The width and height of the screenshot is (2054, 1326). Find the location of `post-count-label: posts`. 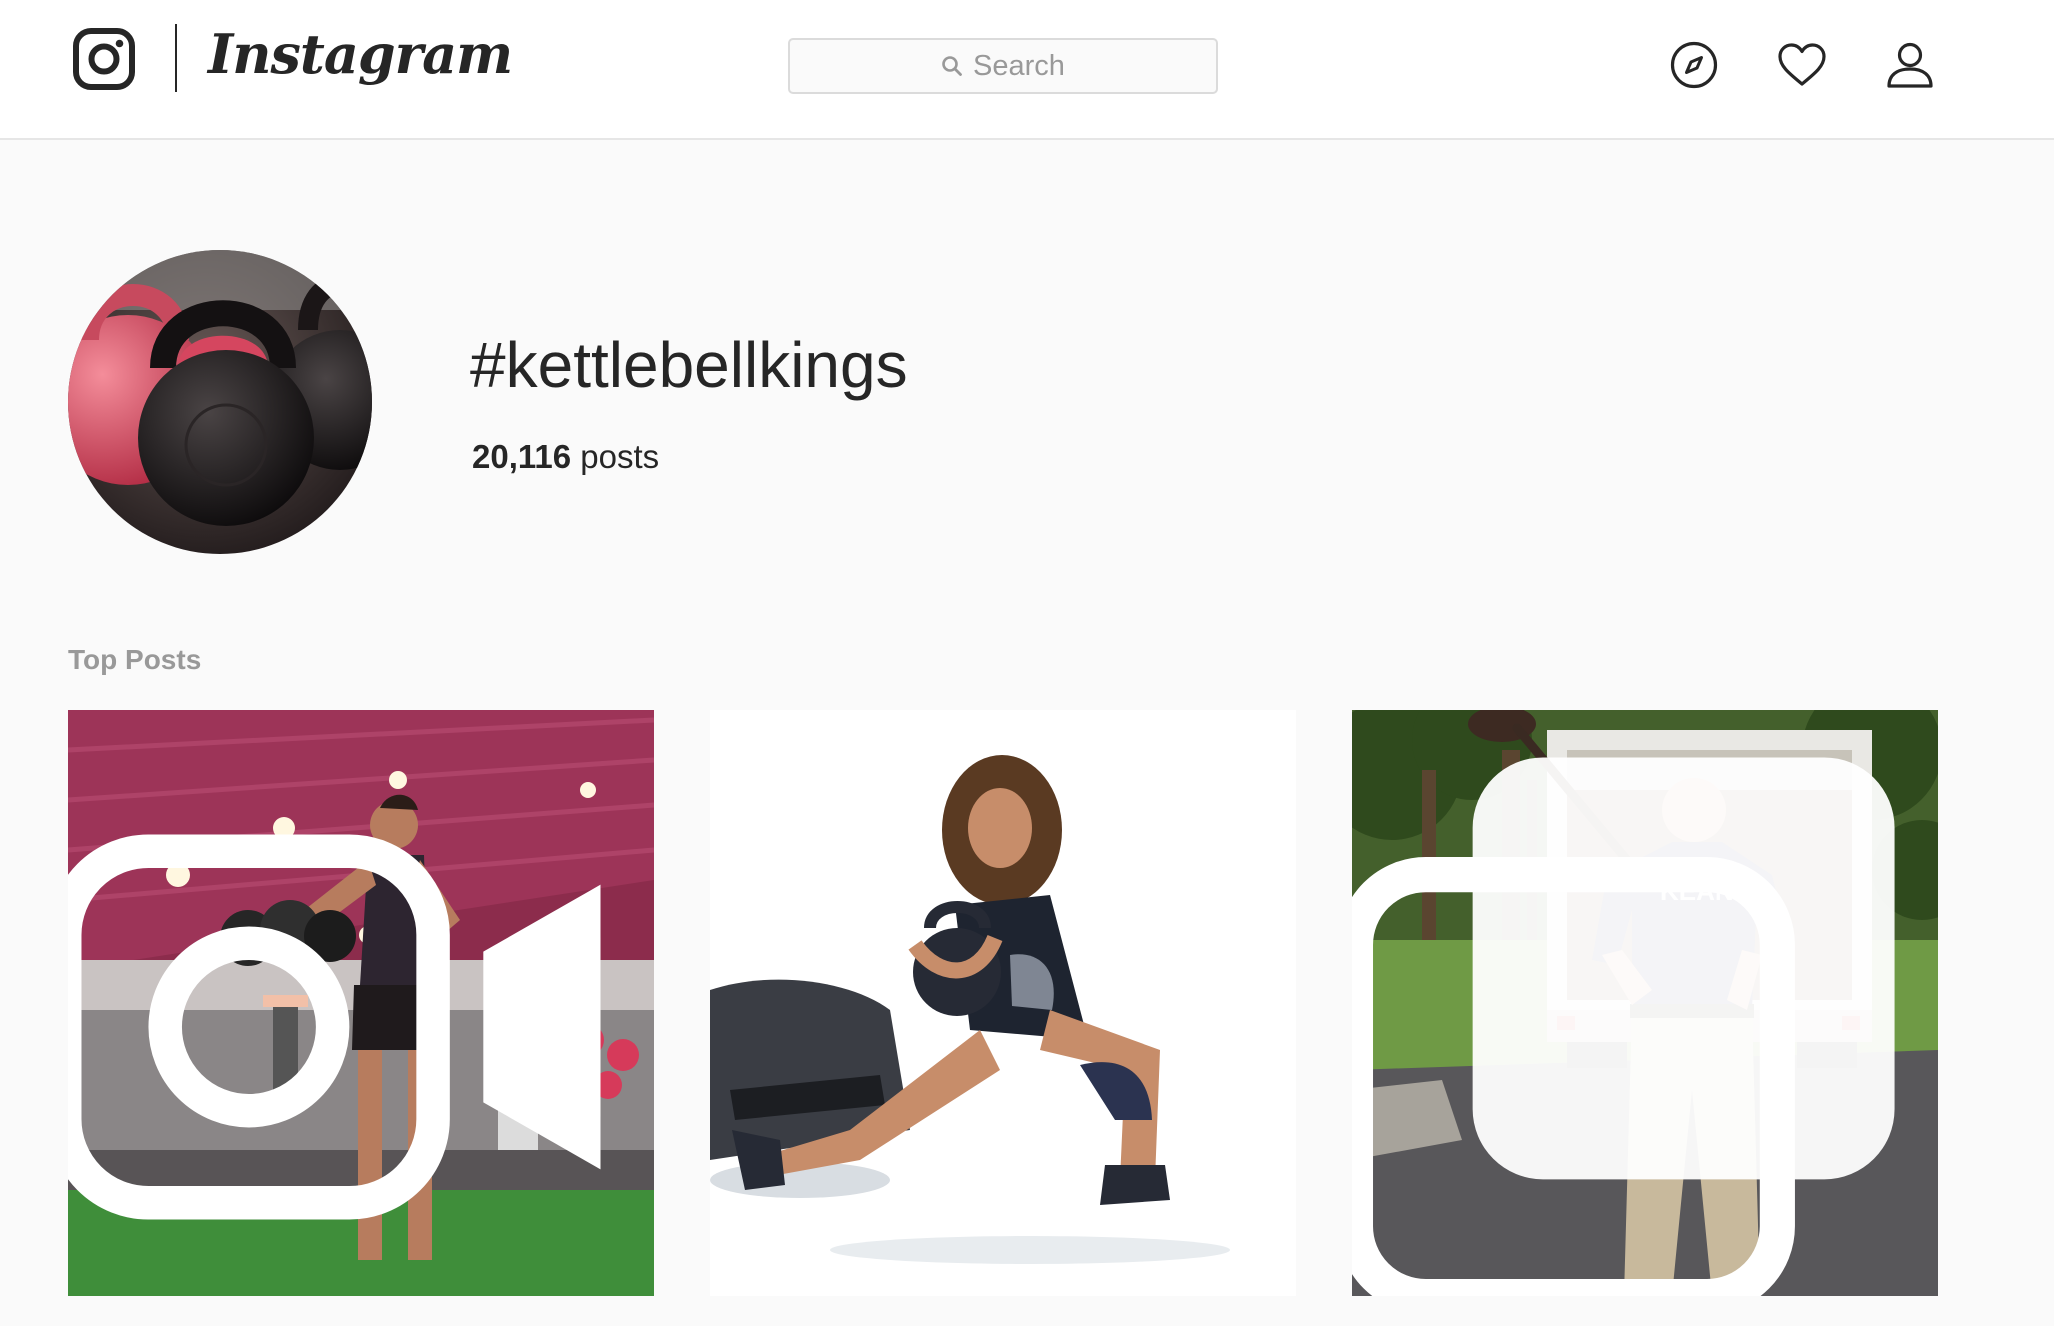

post-count-label: posts is located at coordinates (620, 456).